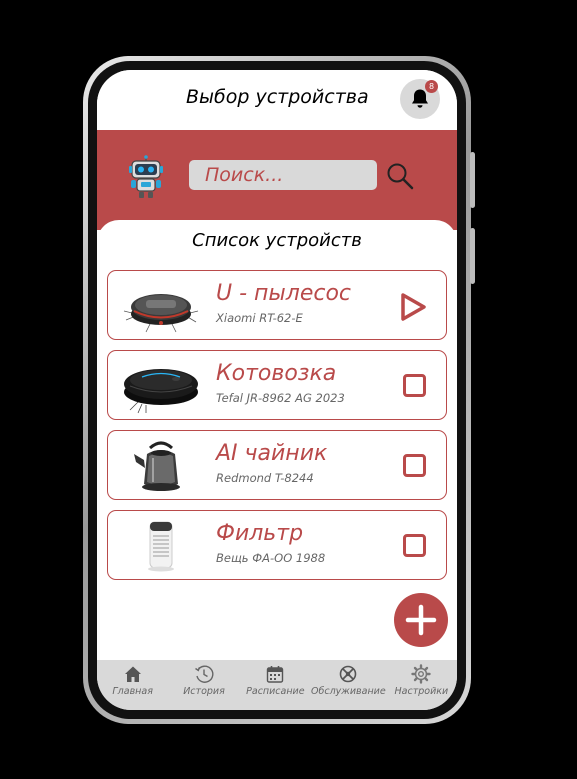  Describe the element at coordinates (276, 373) in the screenshot. I see `device-name: Котовозка` at that location.